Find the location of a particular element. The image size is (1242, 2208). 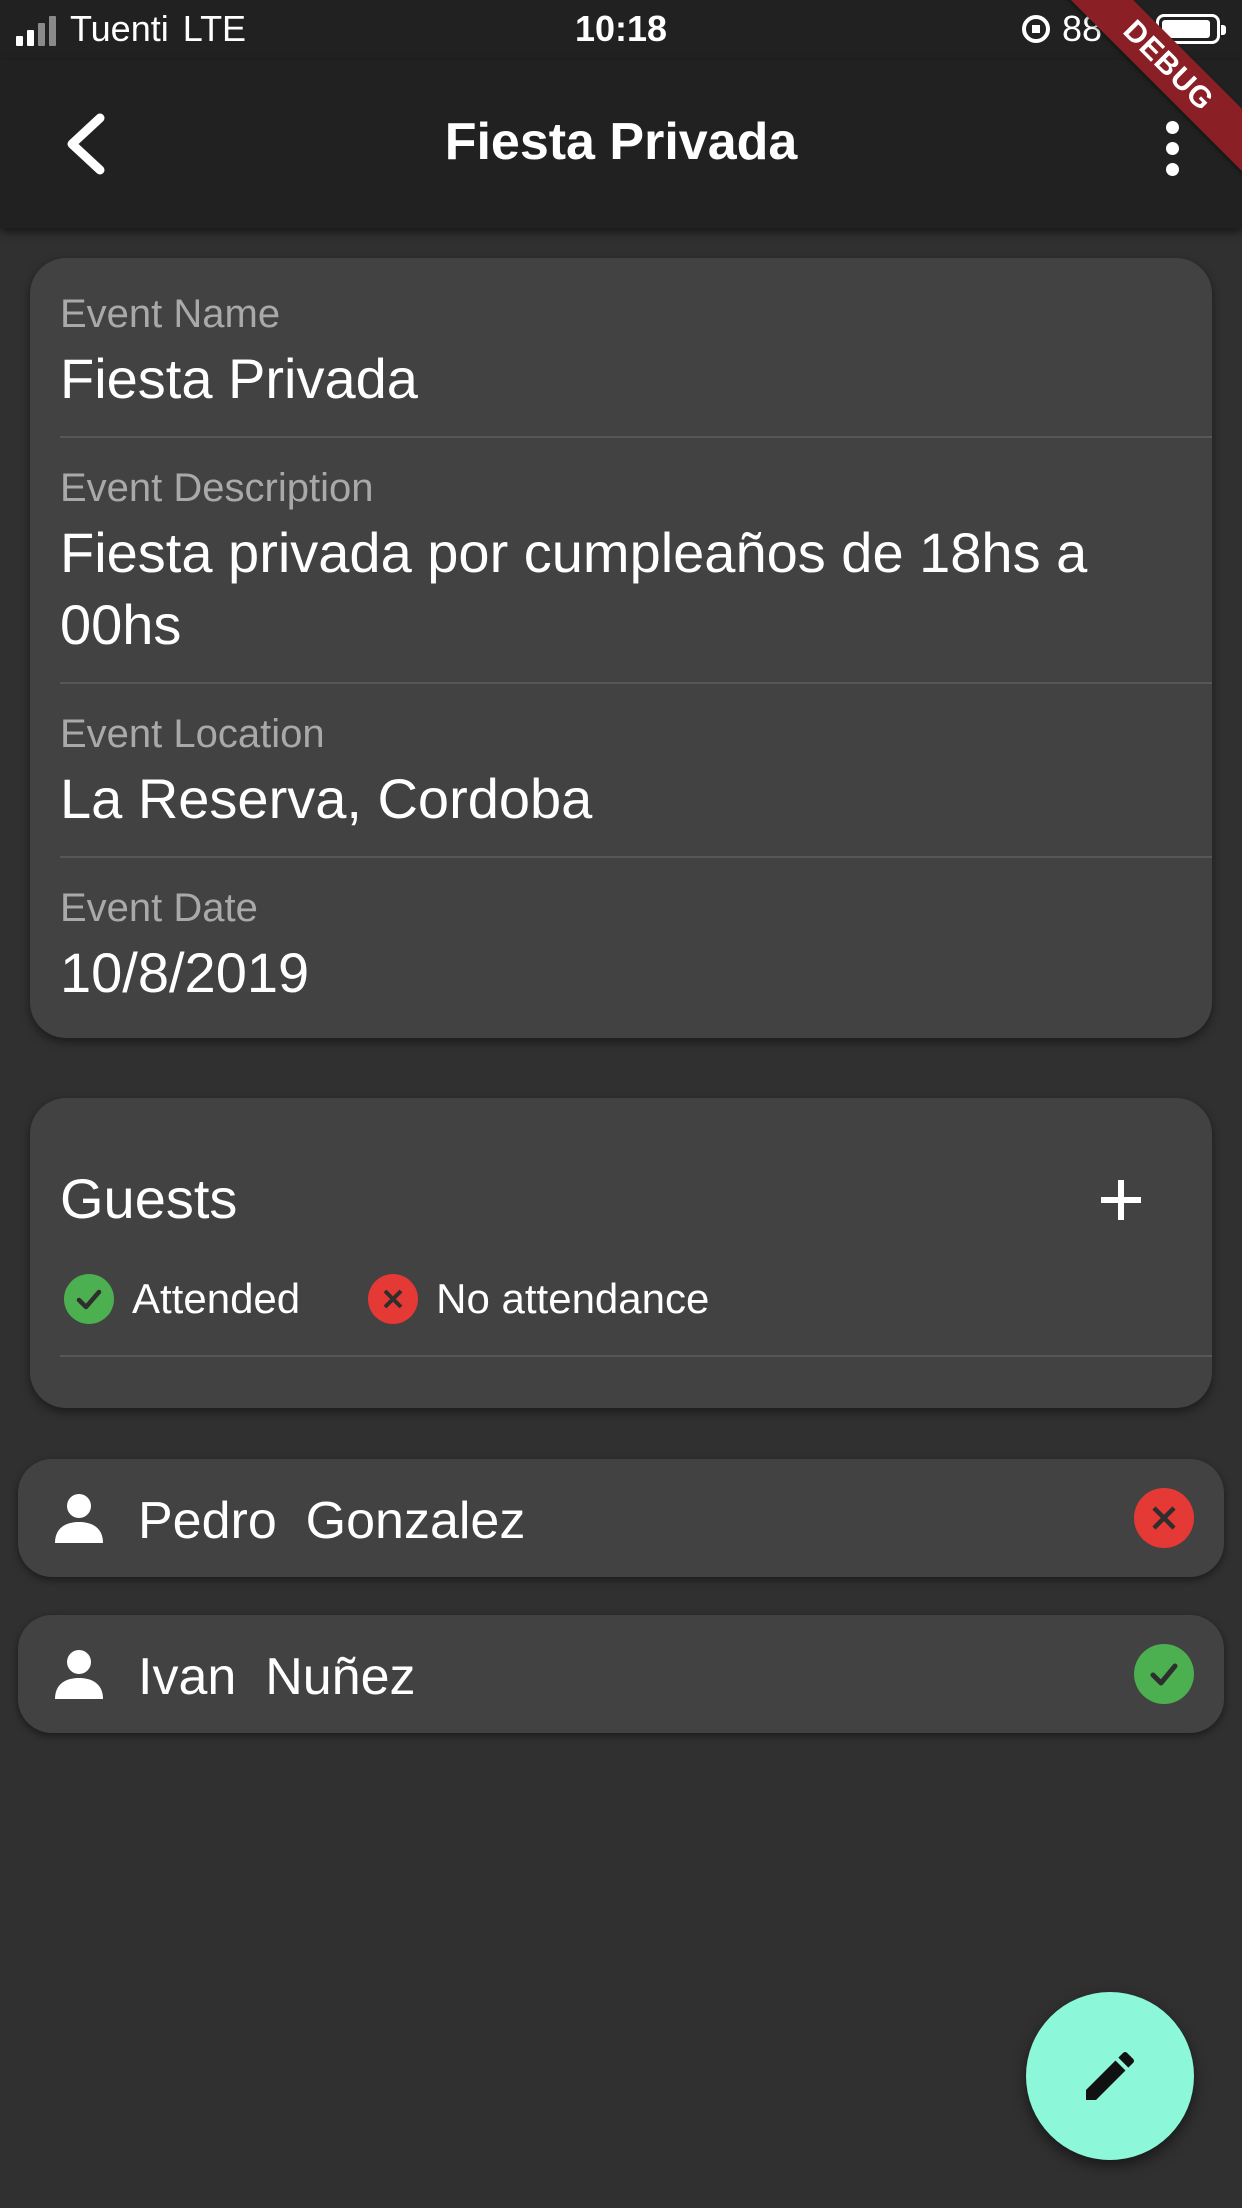

event-location-value: La Reserva, Cordoba is located at coordinates (326, 798).